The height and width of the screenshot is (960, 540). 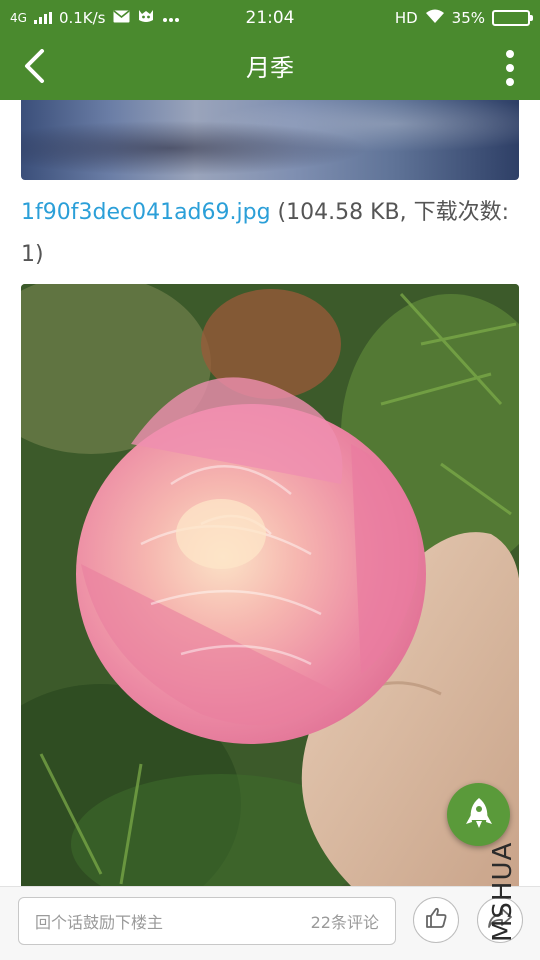 What do you see at coordinates (207, 921) in the screenshot?
I see `comment-input: 回个话鼓励下楼主 22条评论` at bounding box center [207, 921].